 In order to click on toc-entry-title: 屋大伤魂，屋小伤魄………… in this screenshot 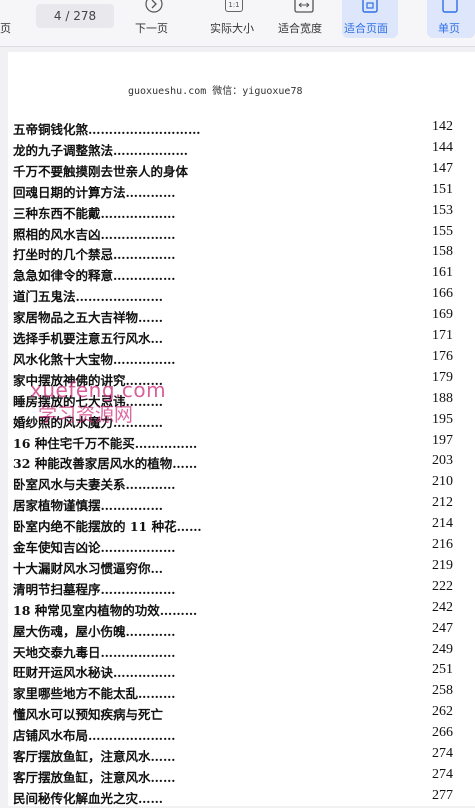, I will do `click(94, 631)`.